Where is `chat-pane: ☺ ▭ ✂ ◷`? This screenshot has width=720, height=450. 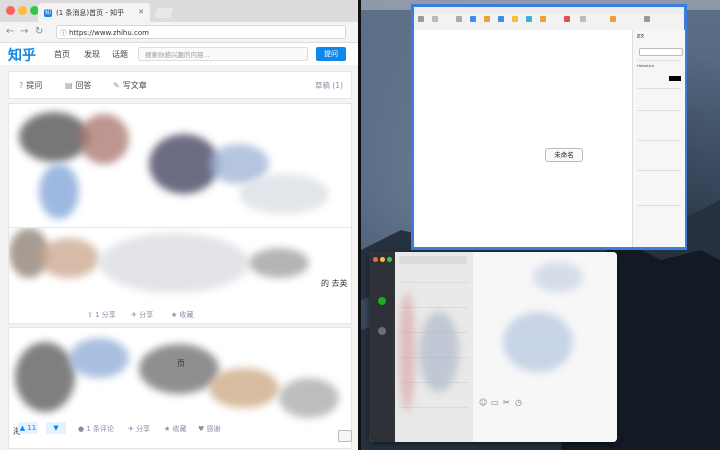
chat-pane: ☺ ▭ ✂ ◷ is located at coordinates (545, 347).